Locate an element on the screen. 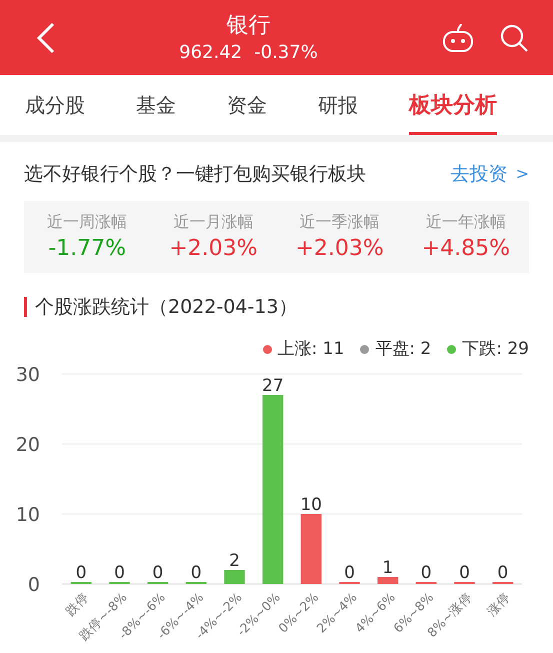  return-value: +4.85% is located at coordinates (466, 248).